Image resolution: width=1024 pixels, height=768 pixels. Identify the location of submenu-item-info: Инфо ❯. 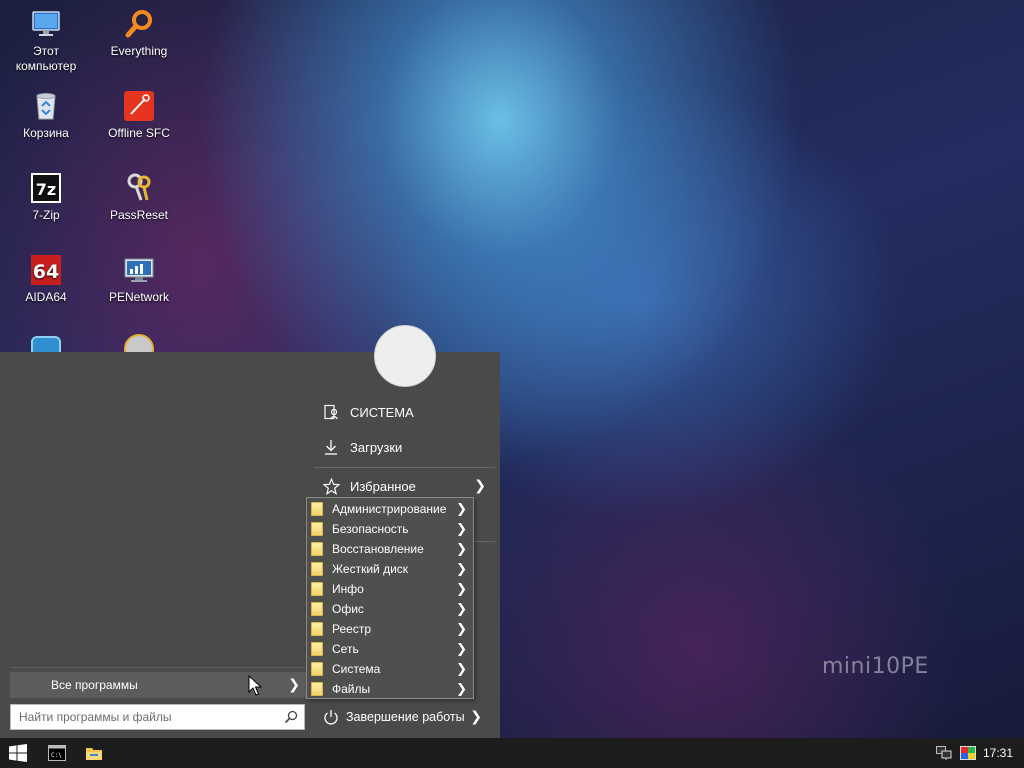
(390, 589).